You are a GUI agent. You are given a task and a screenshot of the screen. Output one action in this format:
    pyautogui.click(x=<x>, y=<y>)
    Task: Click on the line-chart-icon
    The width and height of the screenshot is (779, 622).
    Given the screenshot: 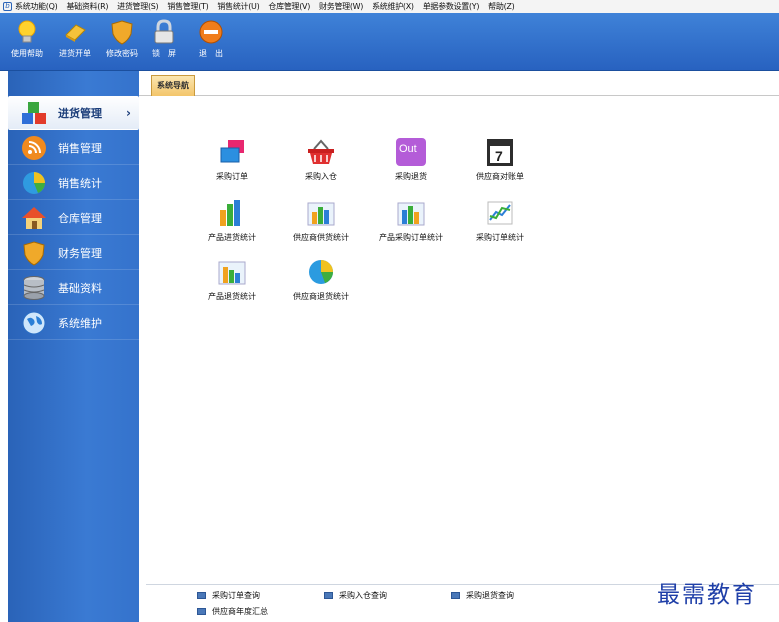 What is the action you would take?
    pyautogui.click(x=500, y=213)
    